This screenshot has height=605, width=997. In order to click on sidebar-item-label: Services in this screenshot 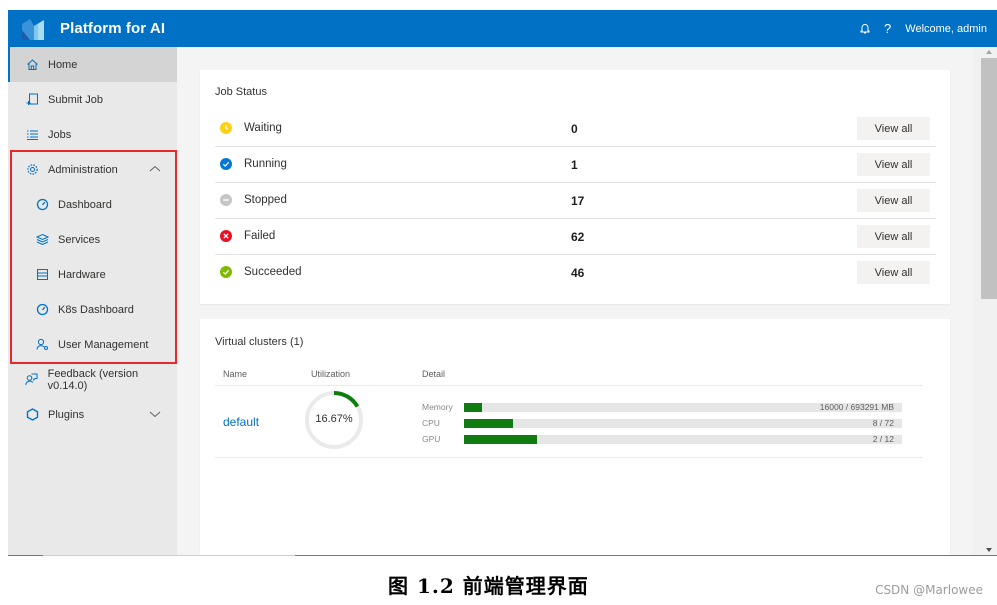, I will do `click(79, 239)`.